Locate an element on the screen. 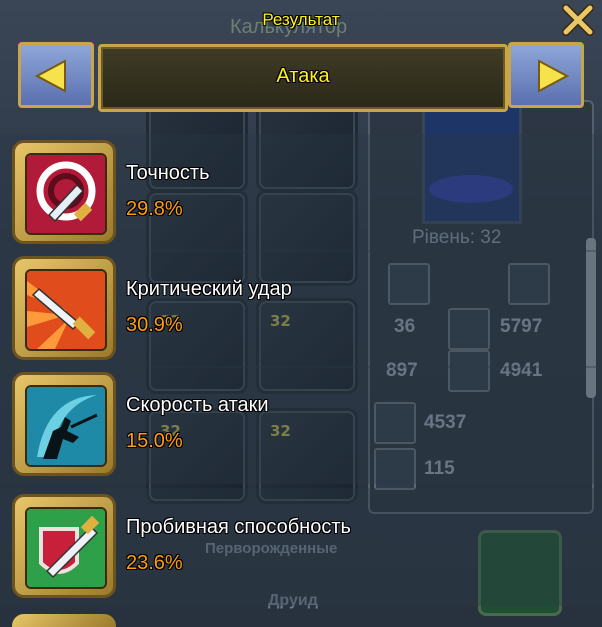 This screenshot has width=602, height=627. arrow-right-icon is located at coordinates (553, 76).